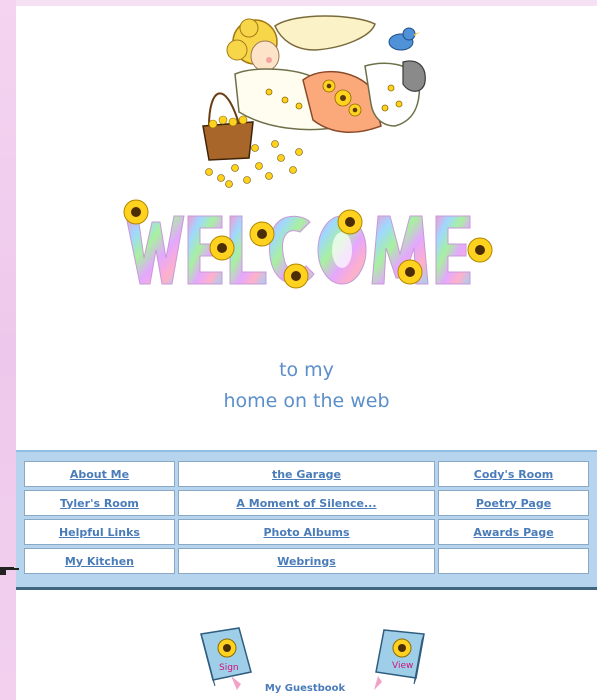  Describe the element at coordinates (99, 532) in the screenshot. I see `nav-link-helpful-links: Helpful Links` at that location.